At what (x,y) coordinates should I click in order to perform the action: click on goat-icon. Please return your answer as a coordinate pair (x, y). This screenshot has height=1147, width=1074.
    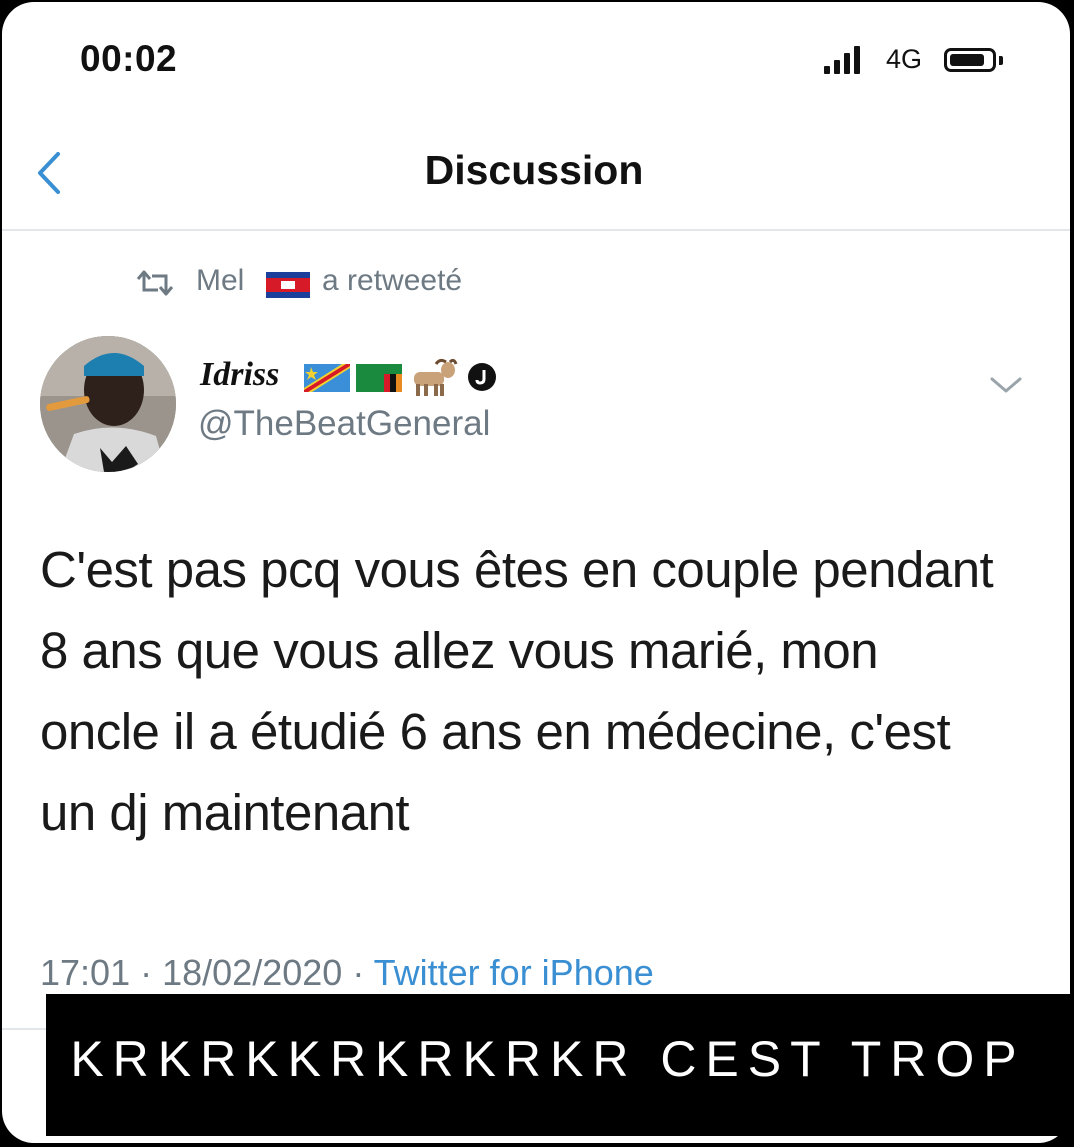
    Looking at the image, I should click on (436, 377).